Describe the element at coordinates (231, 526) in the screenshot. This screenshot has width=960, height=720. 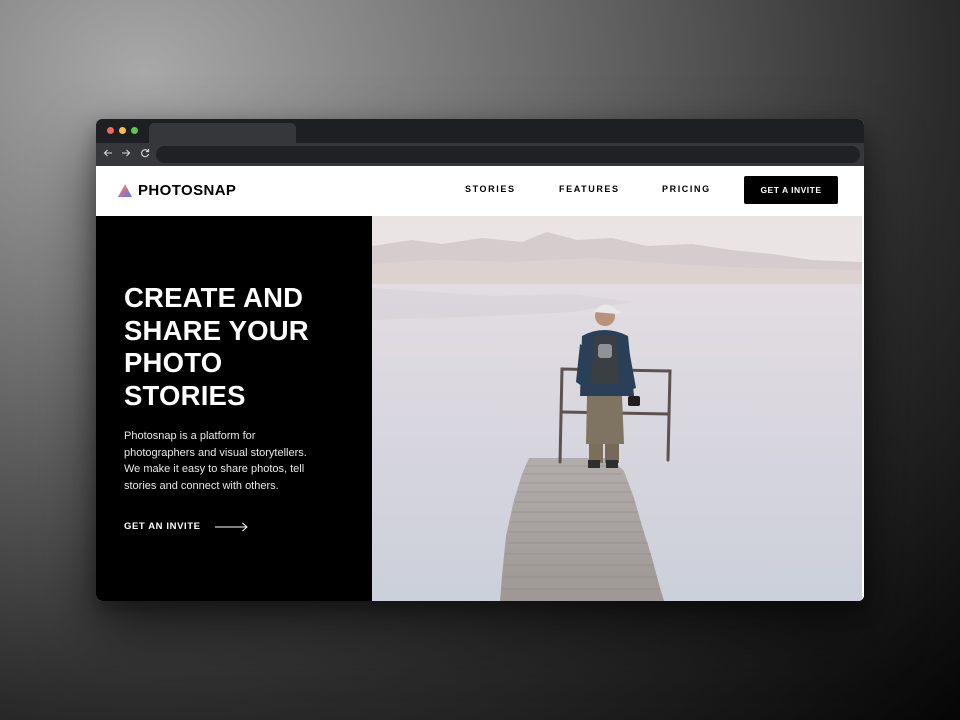
I see `arrow-right-icon` at that location.